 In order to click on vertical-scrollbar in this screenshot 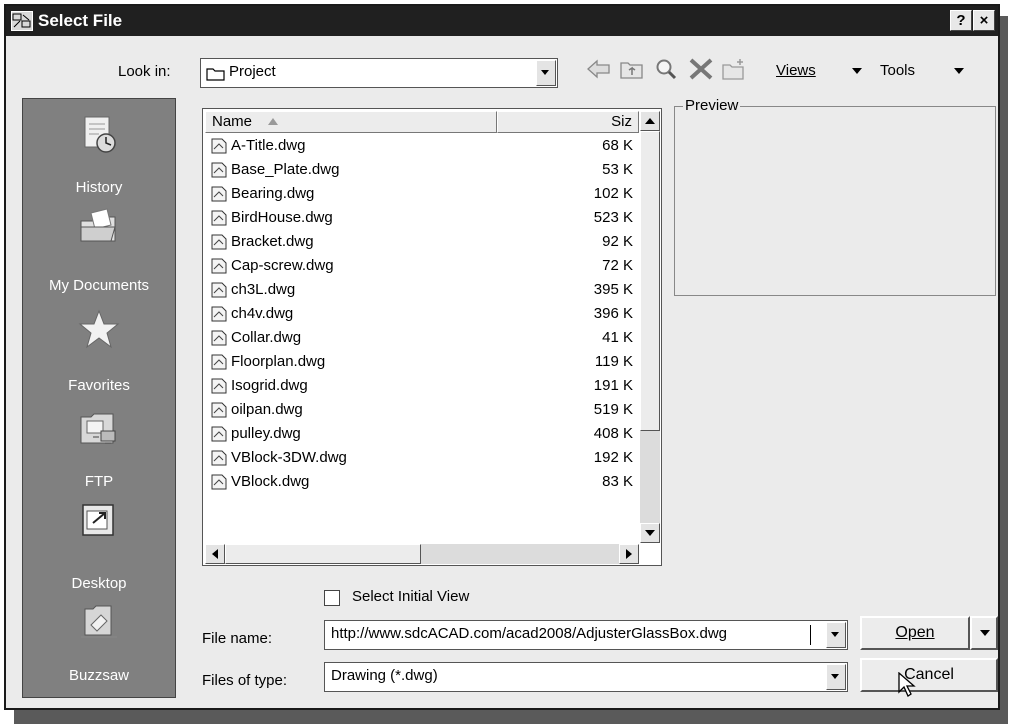, I will do `click(650, 327)`.